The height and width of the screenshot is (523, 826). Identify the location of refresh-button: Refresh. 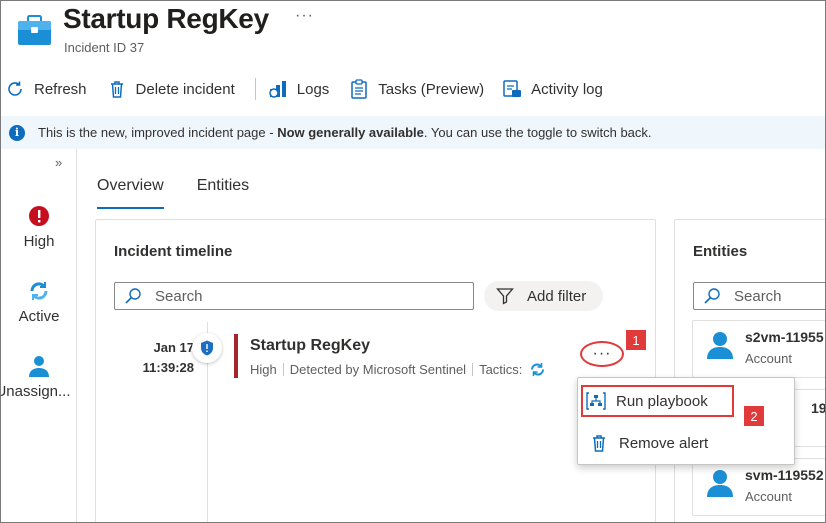
(46, 89).